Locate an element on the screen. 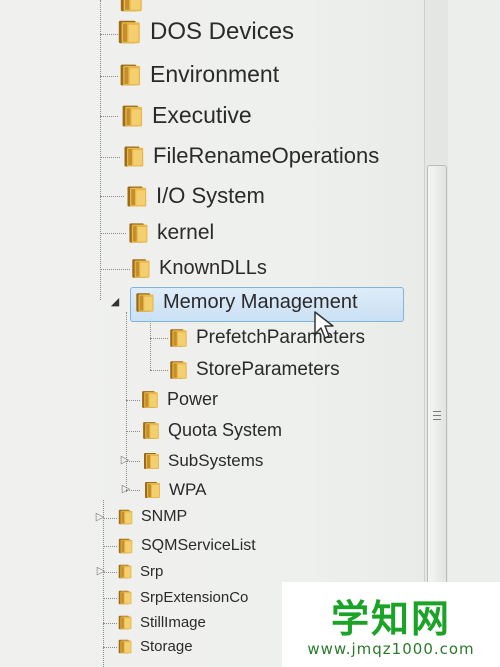  tree-node-label: Storage is located at coordinates (166, 646).